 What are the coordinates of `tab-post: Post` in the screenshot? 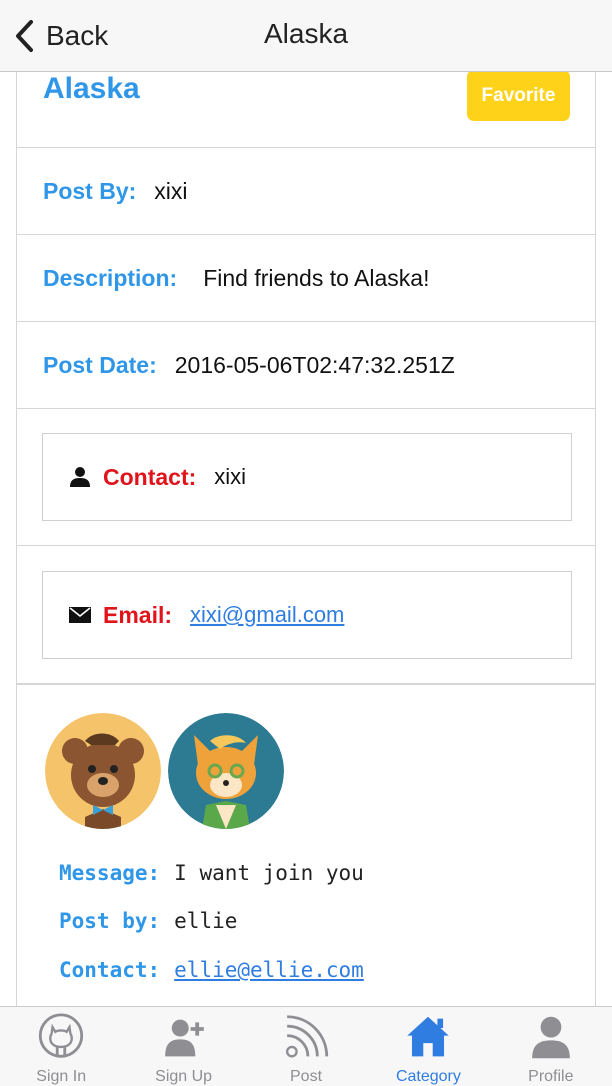 It's located at (306, 1046).